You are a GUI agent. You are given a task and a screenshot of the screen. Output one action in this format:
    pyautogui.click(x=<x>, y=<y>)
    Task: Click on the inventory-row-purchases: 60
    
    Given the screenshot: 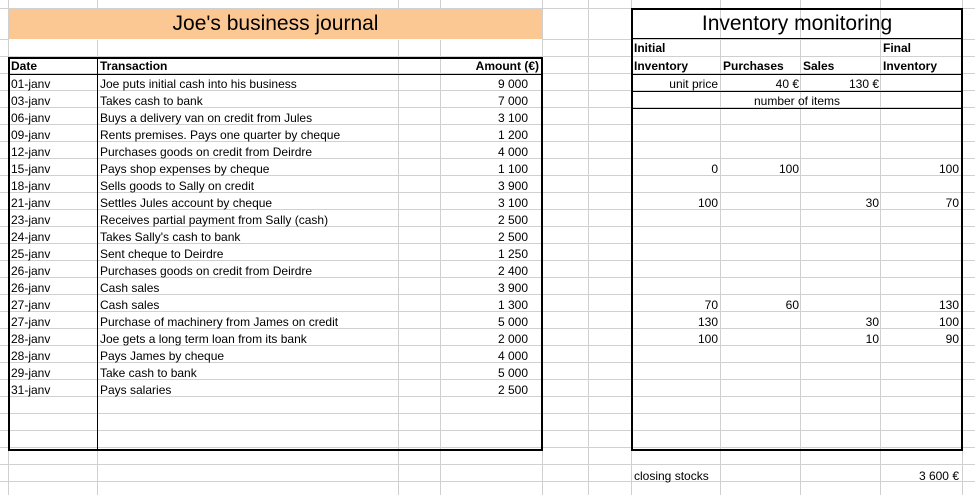 What is the action you would take?
    pyautogui.click(x=761, y=305)
    